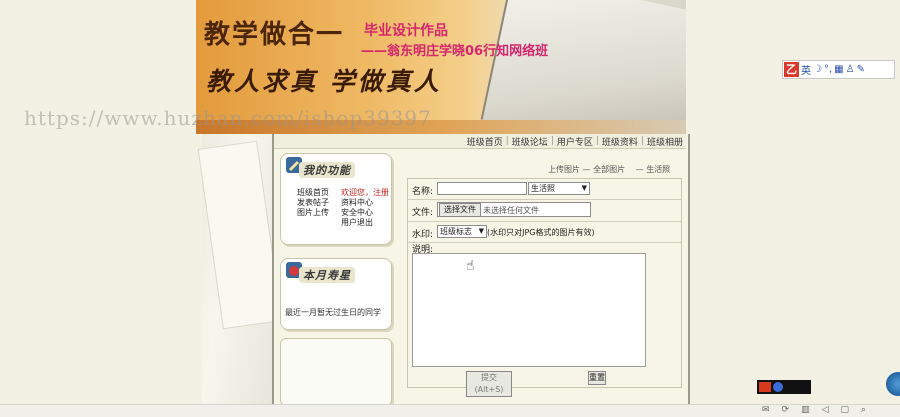 This screenshot has width=900, height=417. Describe the element at coordinates (240, 235) in the screenshot. I see `paper-sheet` at that location.